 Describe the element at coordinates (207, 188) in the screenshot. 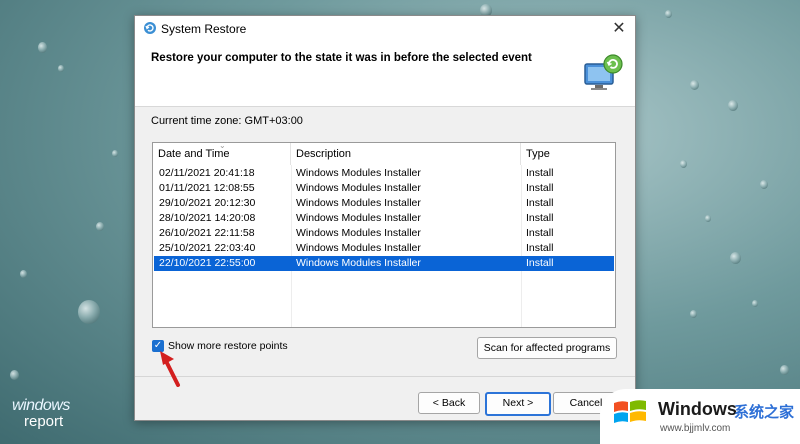

I see `cell-date: 01/11/2021 12:08:55` at that location.